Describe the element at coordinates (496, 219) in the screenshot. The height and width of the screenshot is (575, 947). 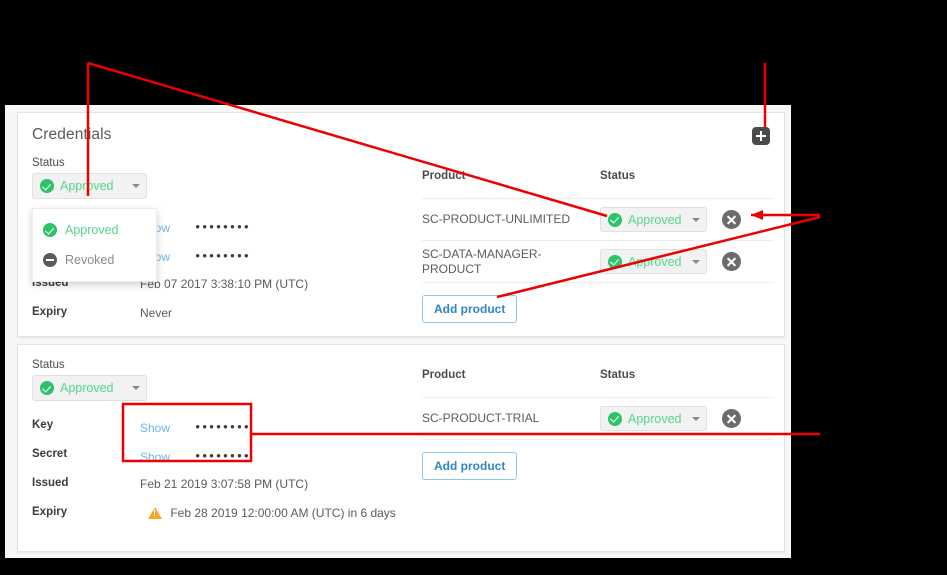
I see `product-name: SC-PRODUCT-UNLIMITED` at that location.